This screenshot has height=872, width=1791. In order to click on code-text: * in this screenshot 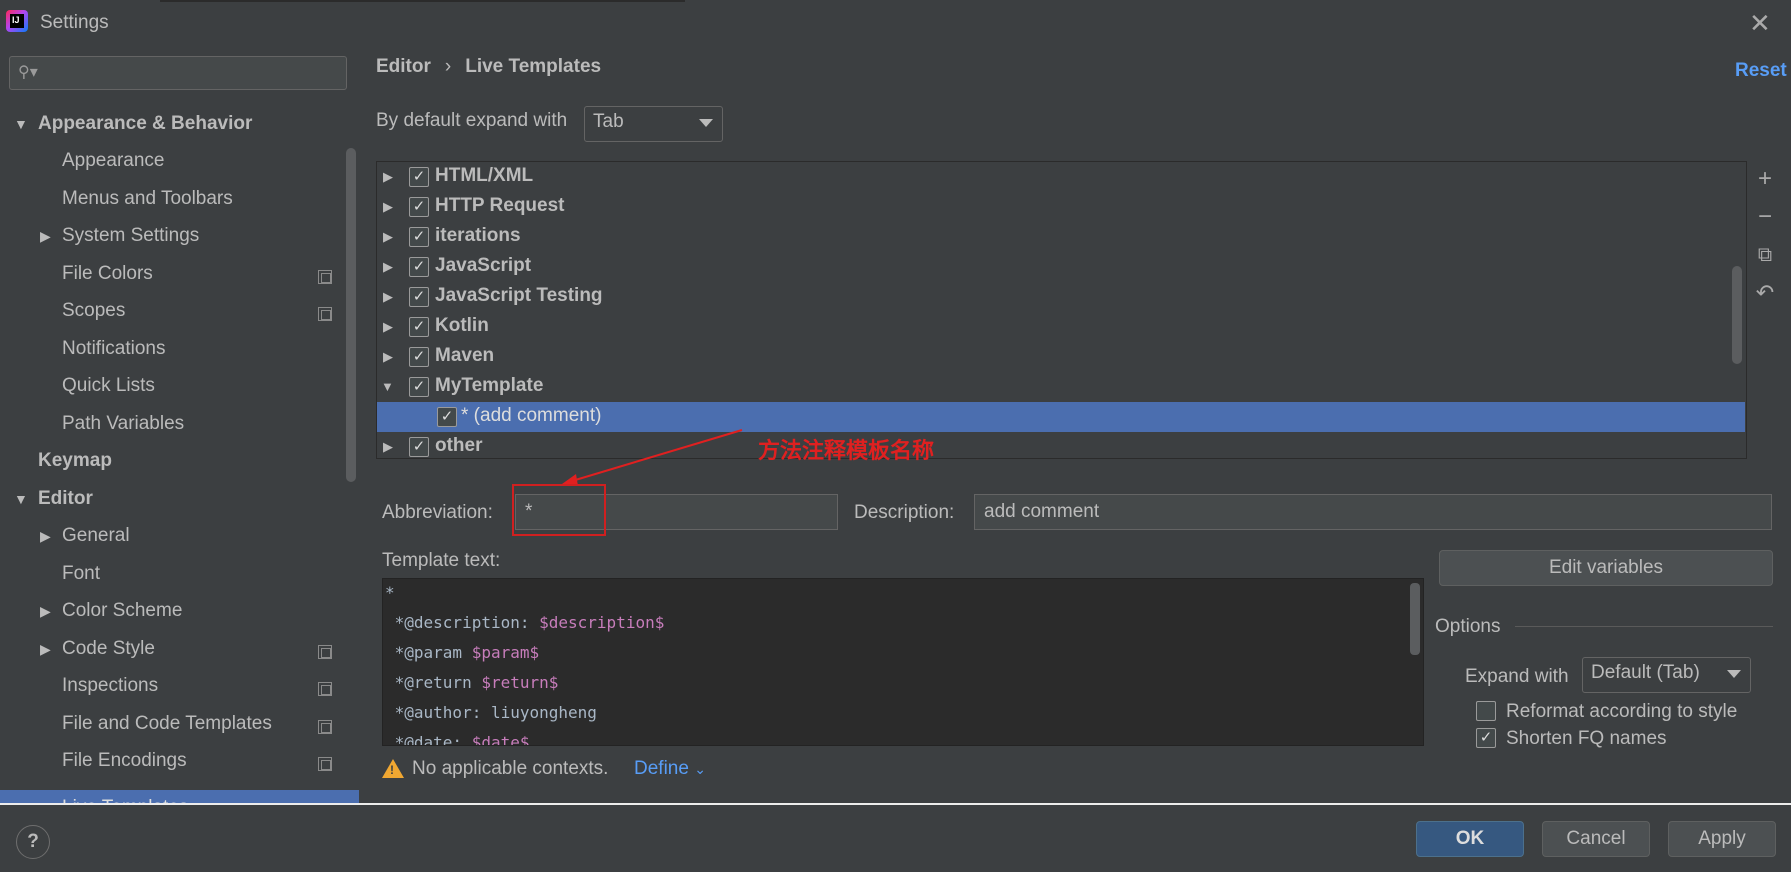, I will do `click(390, 592)`.